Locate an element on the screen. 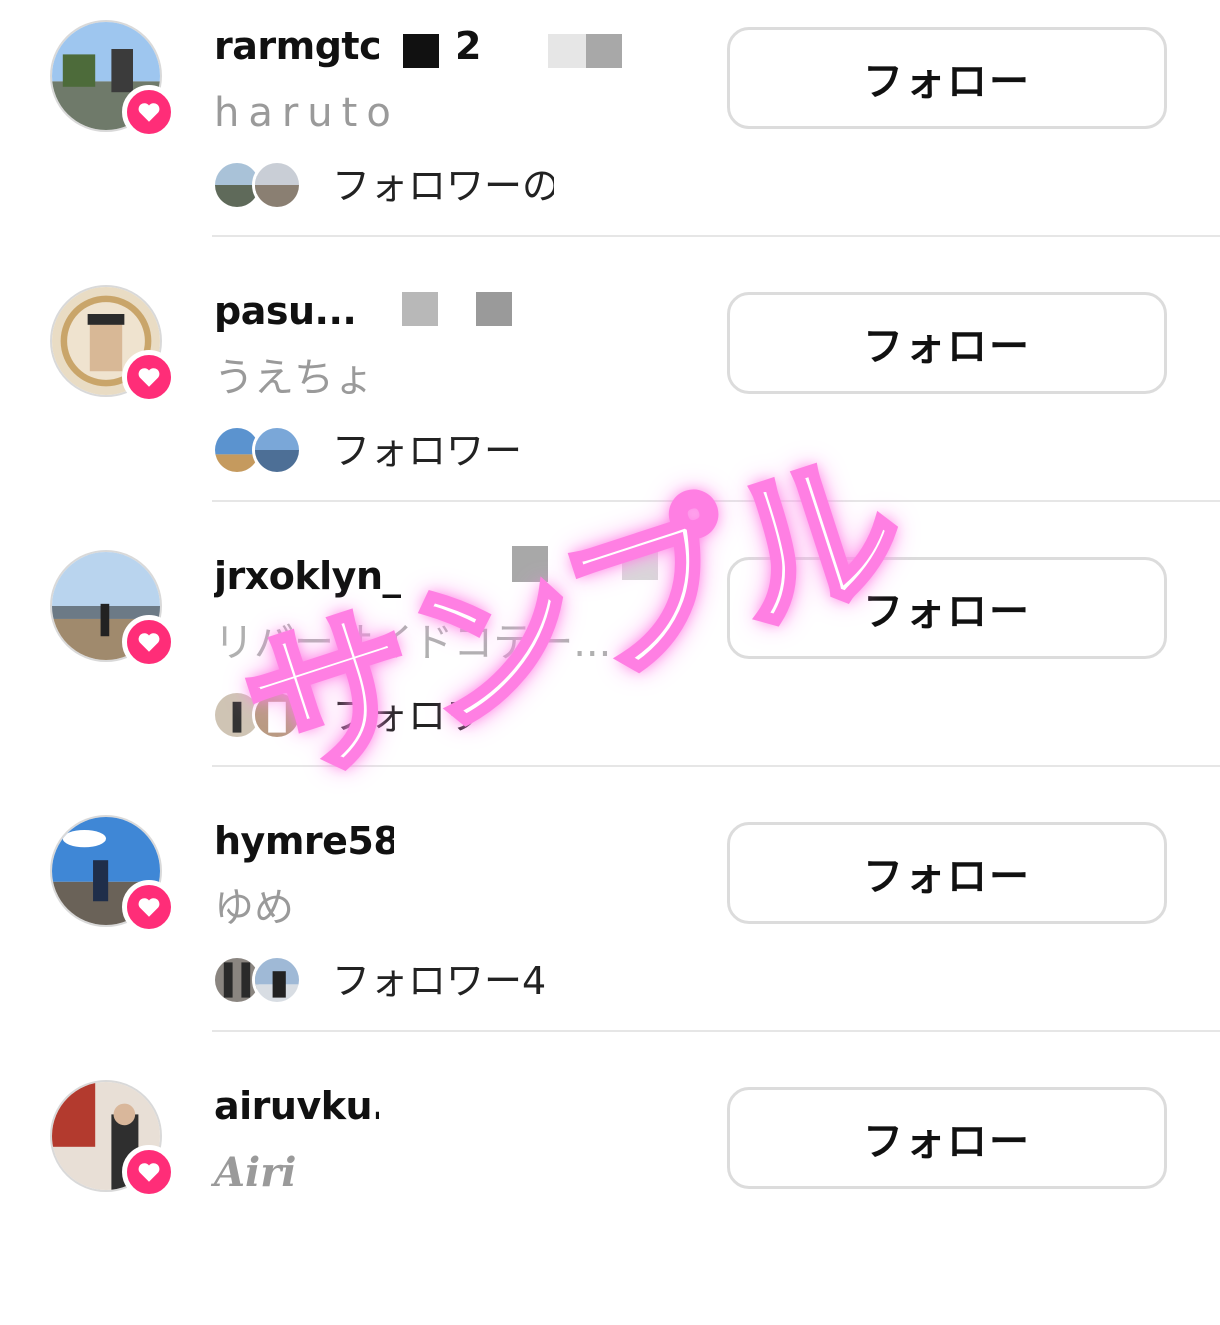 The image size is (1220, 1325). username-suffix: 2 is located at coordinates (468, 46).